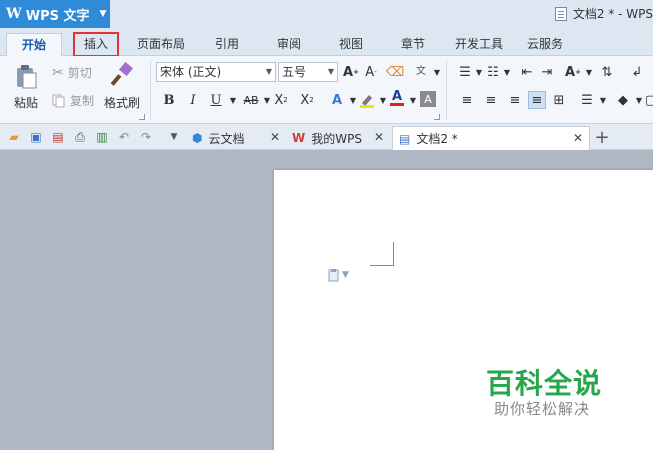  I want to click on font-dialog-launcher, so click(437, 117).